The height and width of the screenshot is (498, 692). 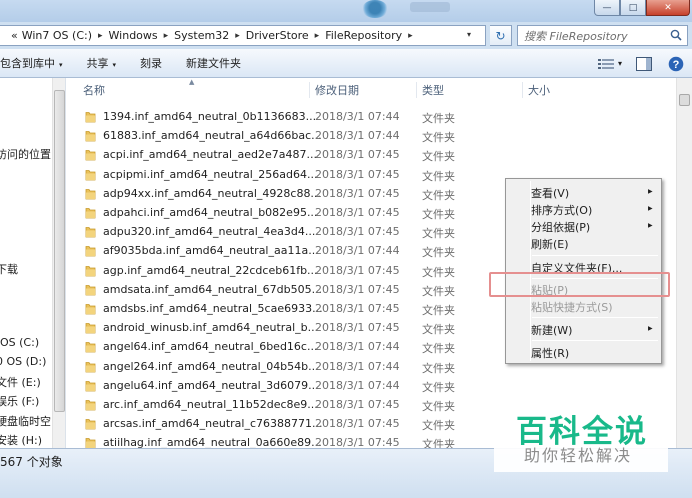 I want to click on menu-item-group: 分组依据(P), so click(x=560, y=228).